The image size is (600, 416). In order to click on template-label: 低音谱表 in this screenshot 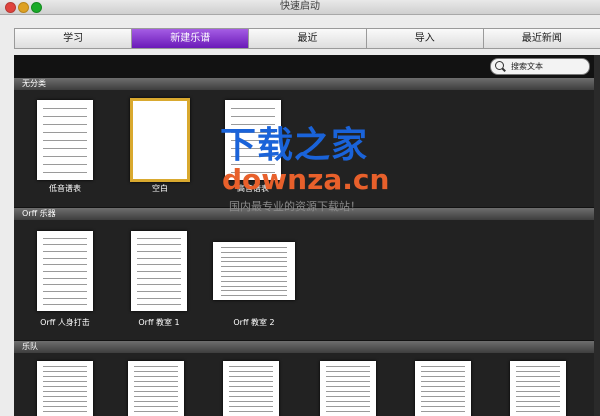, I will do `click(65, 188)`.